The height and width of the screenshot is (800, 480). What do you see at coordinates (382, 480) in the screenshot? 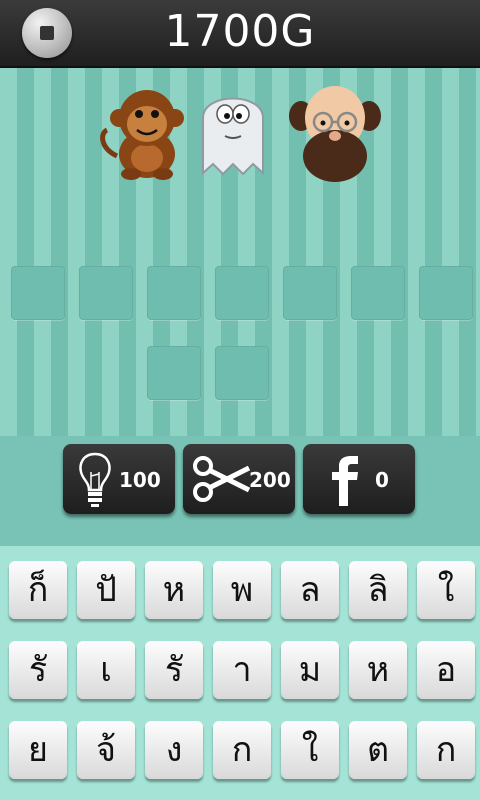
I see `facebook-cost: 0` at bounding box center [382, 480].